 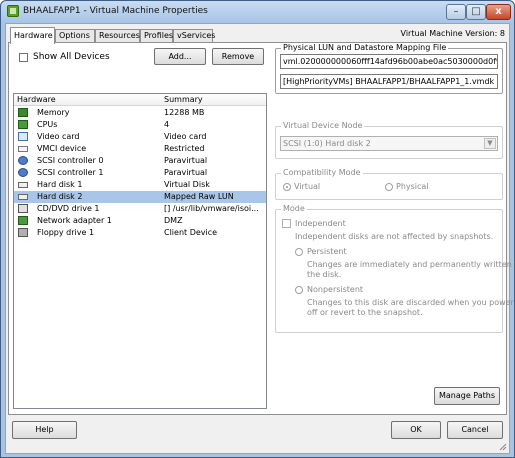 I want to click on video-card-icon, so click(x=23, y=136).